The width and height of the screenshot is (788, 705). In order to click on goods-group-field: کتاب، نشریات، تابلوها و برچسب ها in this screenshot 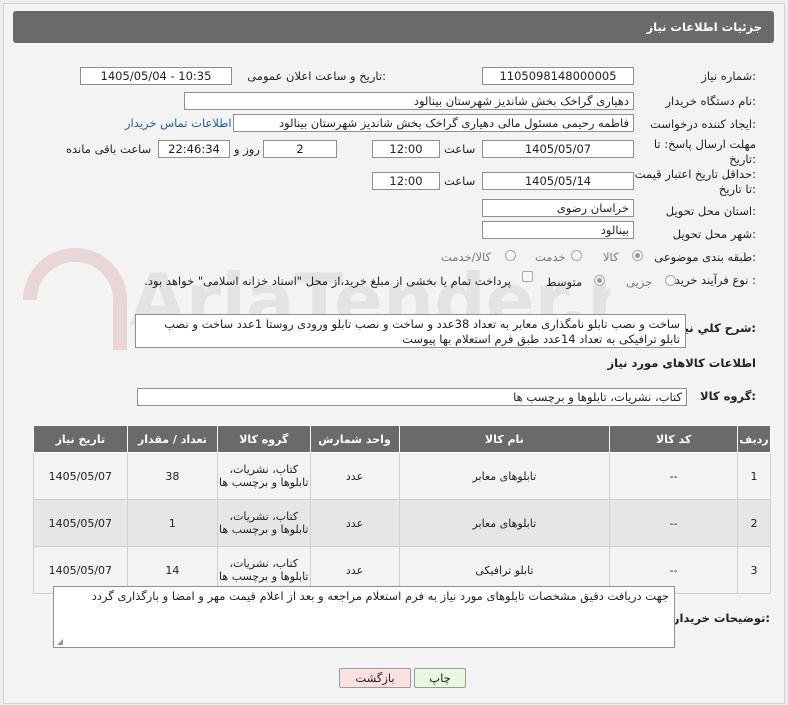, I will do `click(412, 397)`.